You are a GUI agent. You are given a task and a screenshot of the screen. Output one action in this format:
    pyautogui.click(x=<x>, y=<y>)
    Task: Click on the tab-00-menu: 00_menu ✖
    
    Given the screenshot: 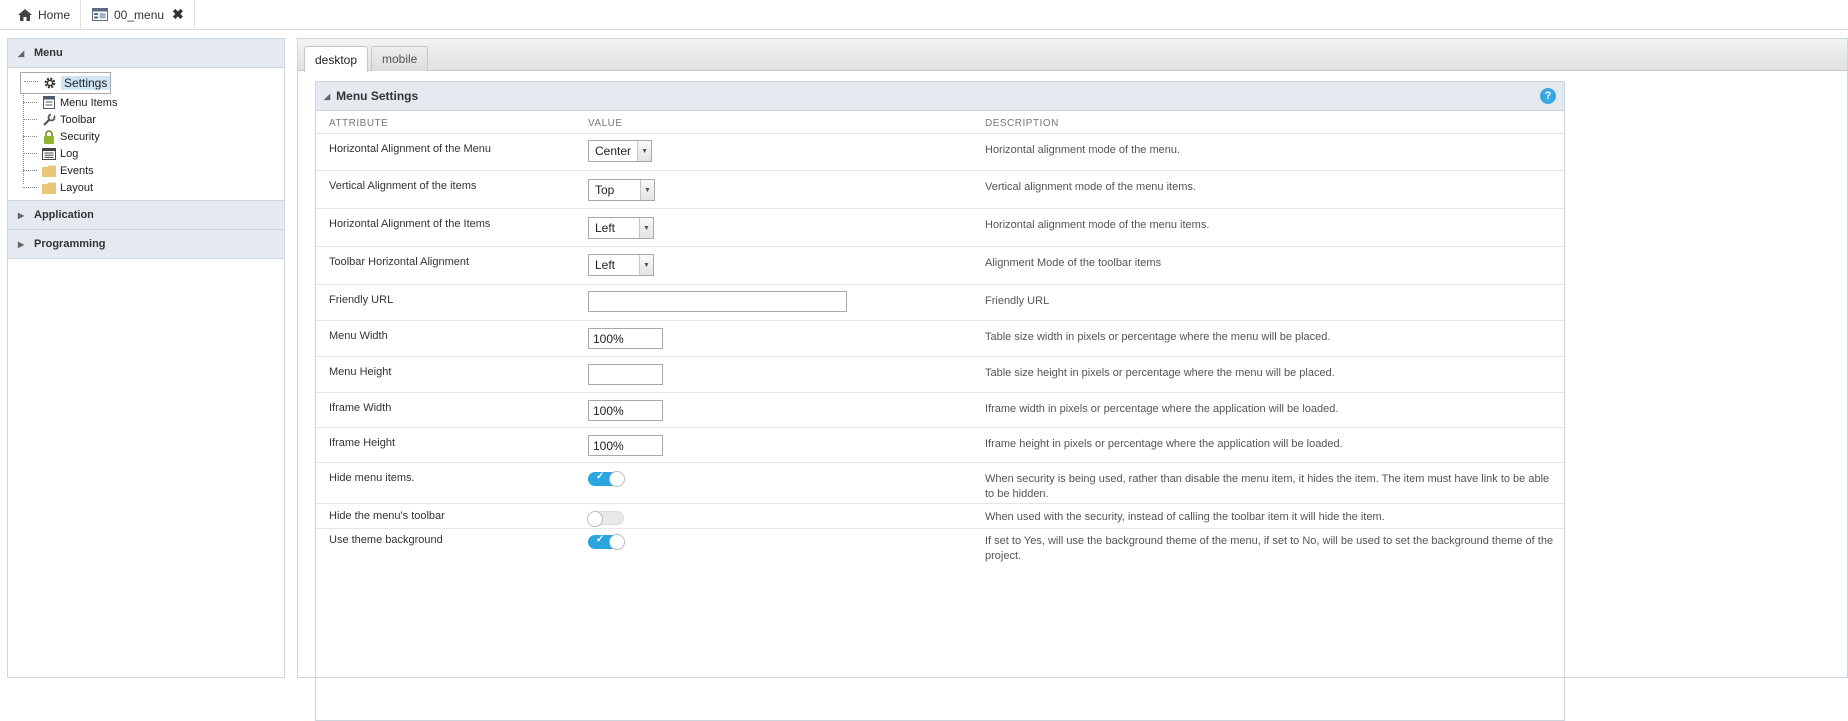 What is the action you would take?
    pyautogui.click(x=138, y=14)
    